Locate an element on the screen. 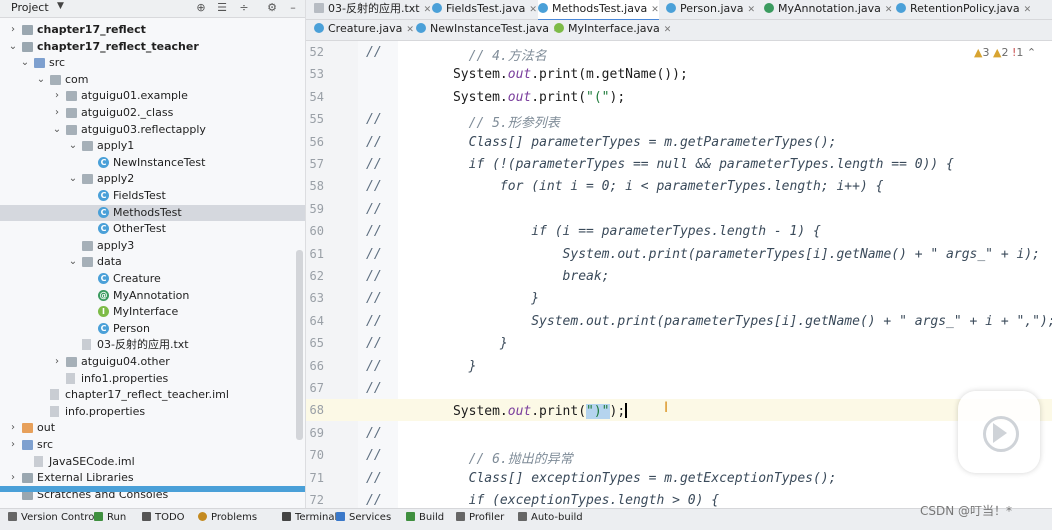 Image resolution: width=1052 pixels, height=530 pixels. tree-item: › src is located at coordinates (152, 445).